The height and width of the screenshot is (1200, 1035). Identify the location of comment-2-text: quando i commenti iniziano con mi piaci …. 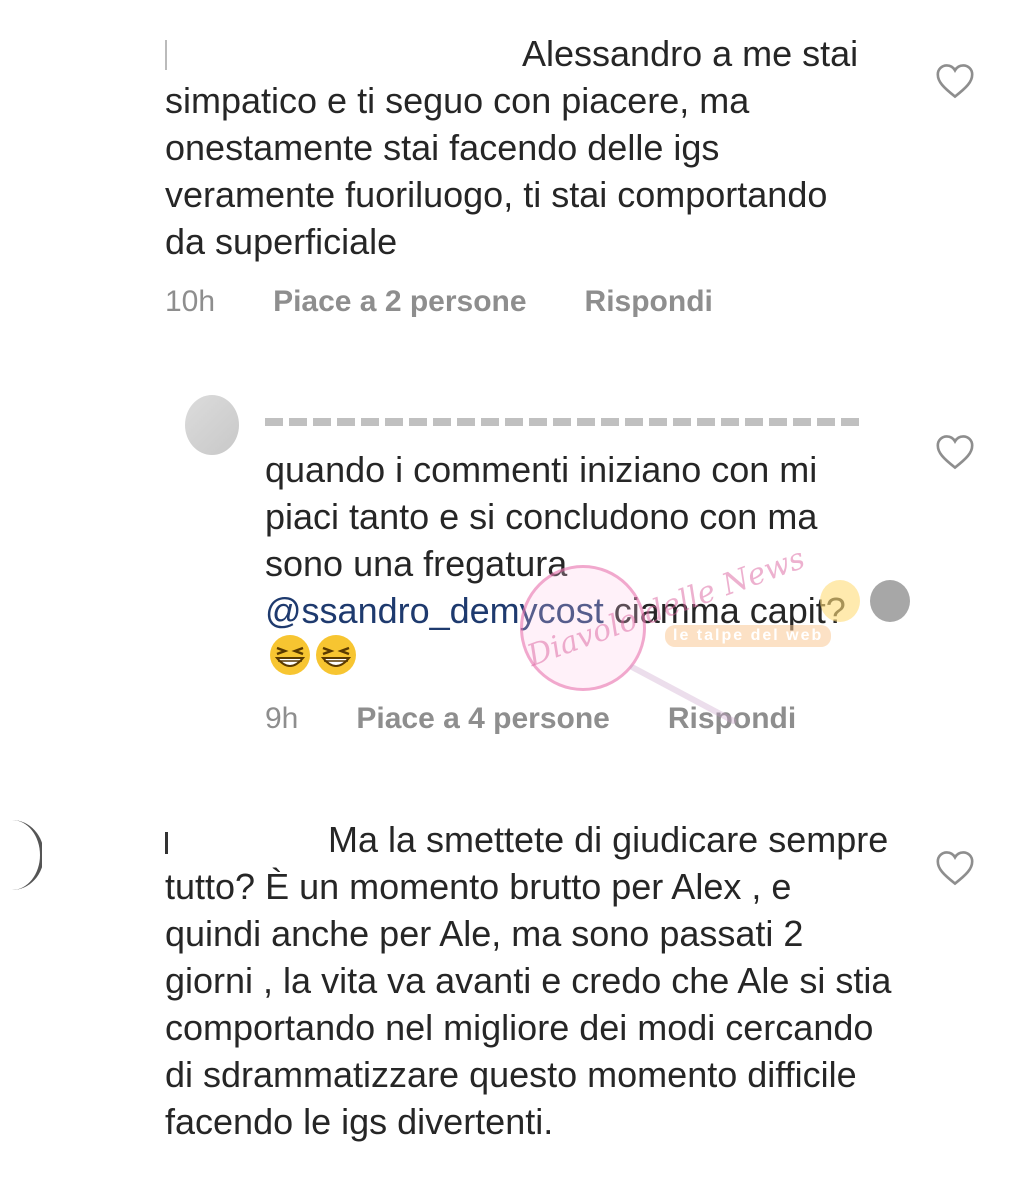
(565, 563).